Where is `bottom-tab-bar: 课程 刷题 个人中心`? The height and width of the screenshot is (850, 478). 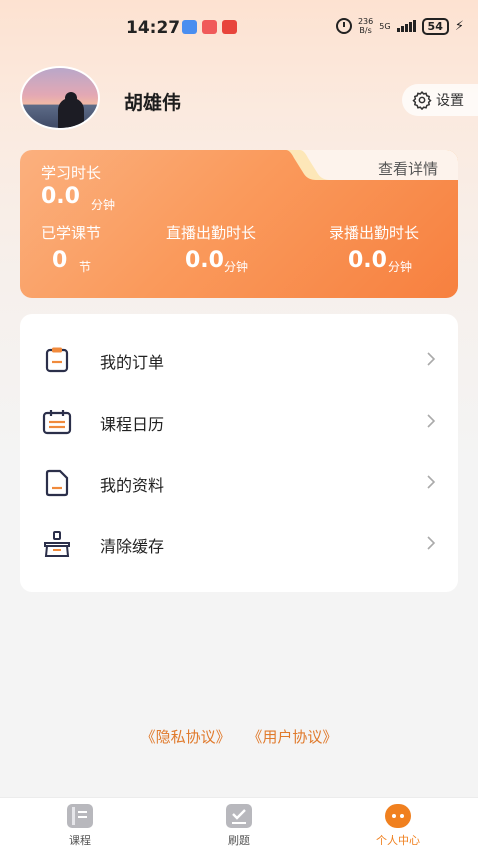 bottom-tab-bar: 课程 刷题 个人中心 is located at coordinates (239, 823).